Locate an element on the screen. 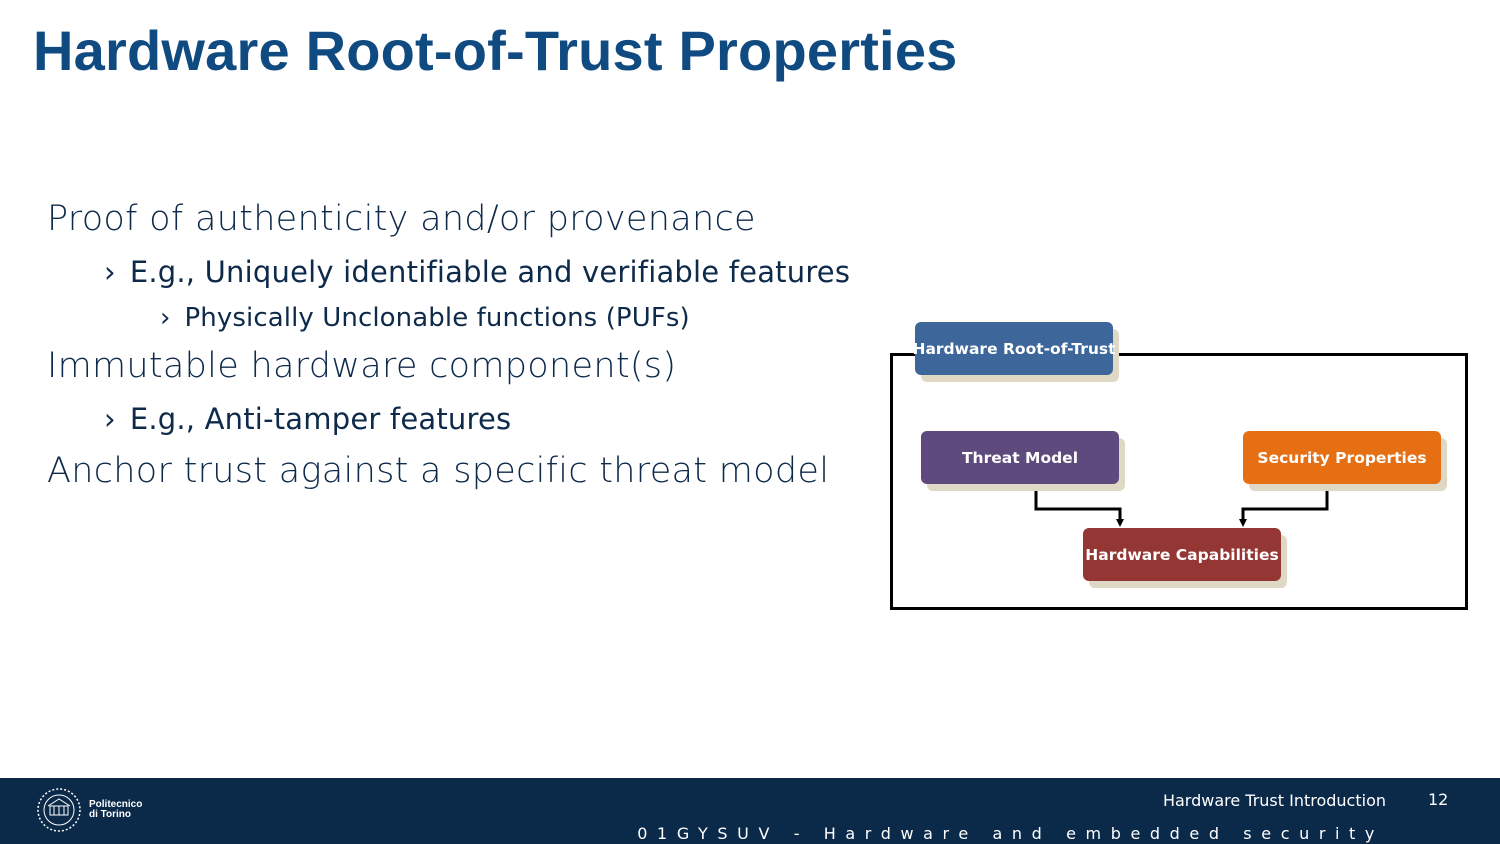  node-threat-model: Threat Model is located at coordinates (1023, 461).